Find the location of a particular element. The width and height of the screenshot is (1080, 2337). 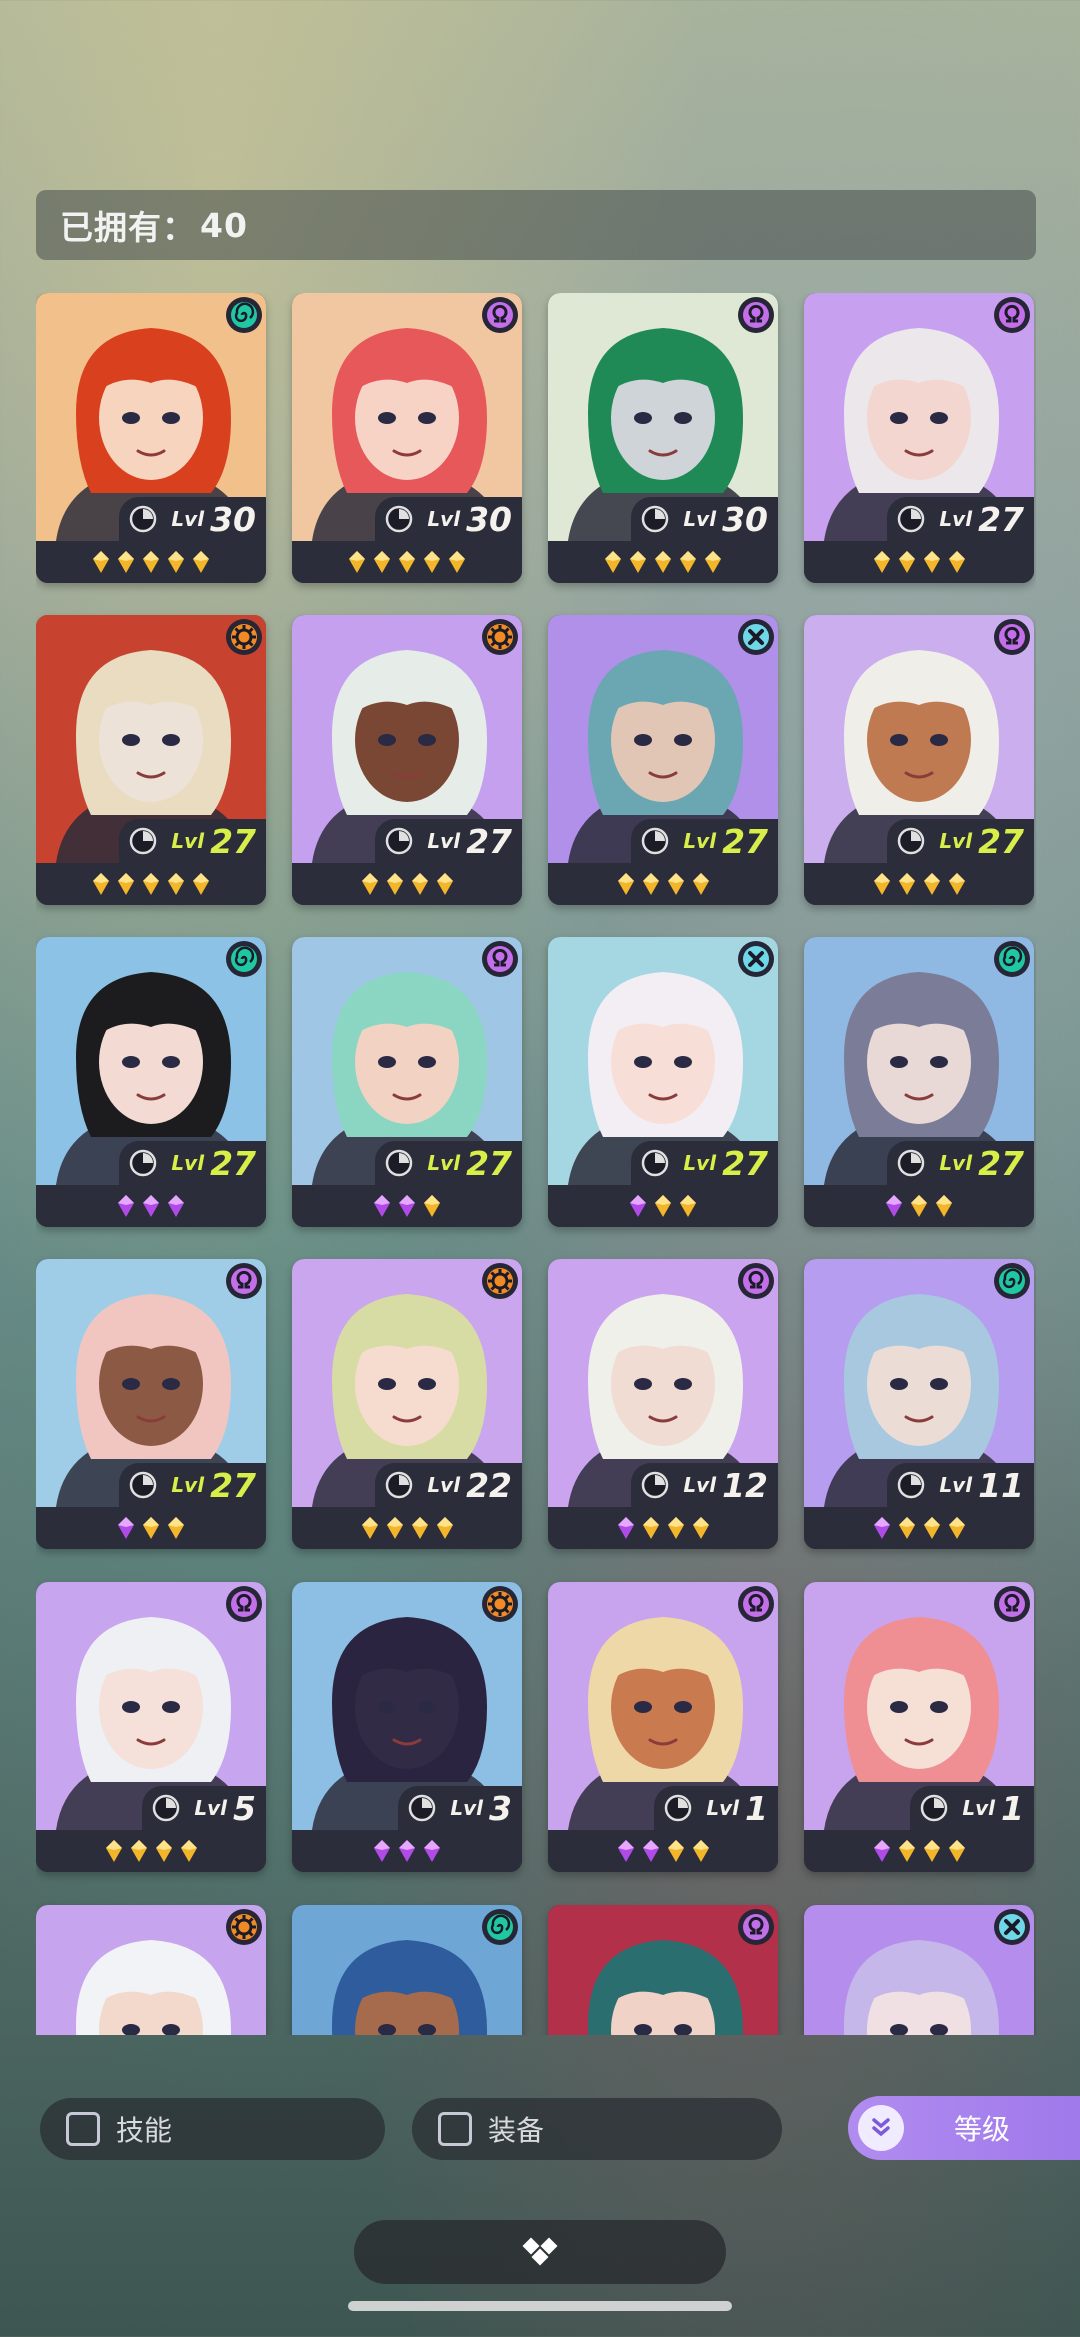

level-tab: Lvl 30 is located at coordinates (448, 519).